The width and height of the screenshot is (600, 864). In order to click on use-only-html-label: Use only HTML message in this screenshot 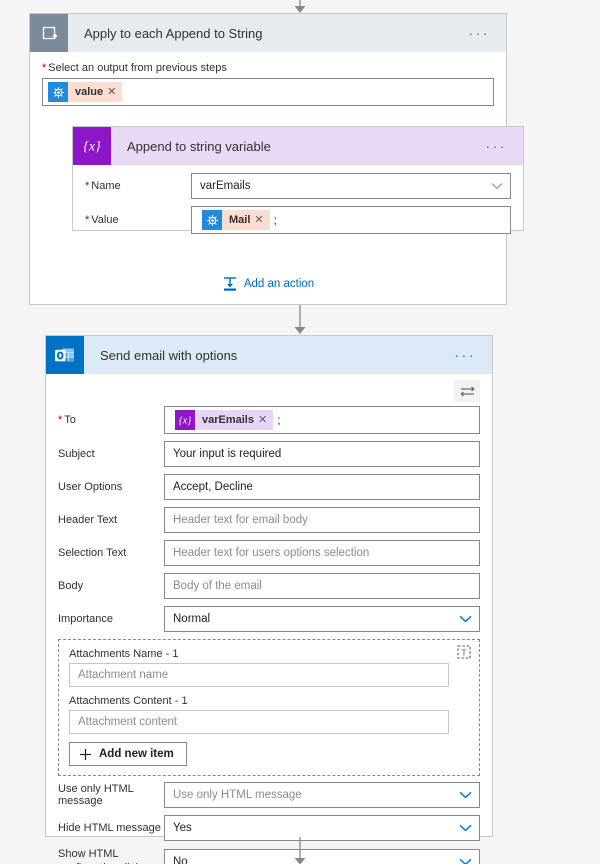, I will do `click(96, 795)`.